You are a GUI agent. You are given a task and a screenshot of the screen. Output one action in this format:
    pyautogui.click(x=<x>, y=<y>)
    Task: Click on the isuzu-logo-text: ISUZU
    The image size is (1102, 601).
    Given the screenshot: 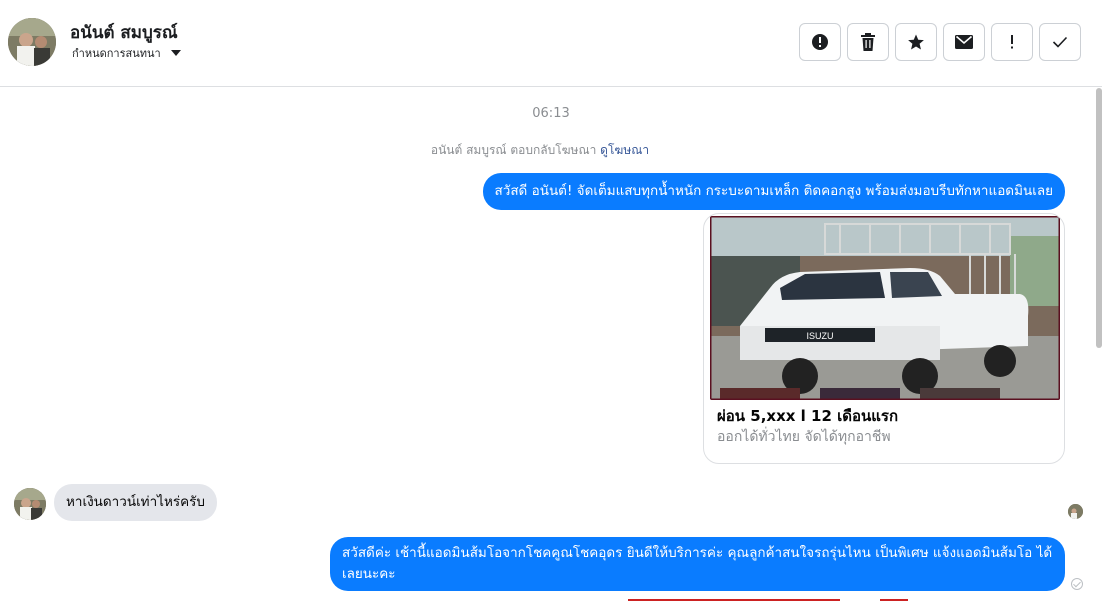 What is the action you would take?
    pyautogui.click(x=820, y=336)
    